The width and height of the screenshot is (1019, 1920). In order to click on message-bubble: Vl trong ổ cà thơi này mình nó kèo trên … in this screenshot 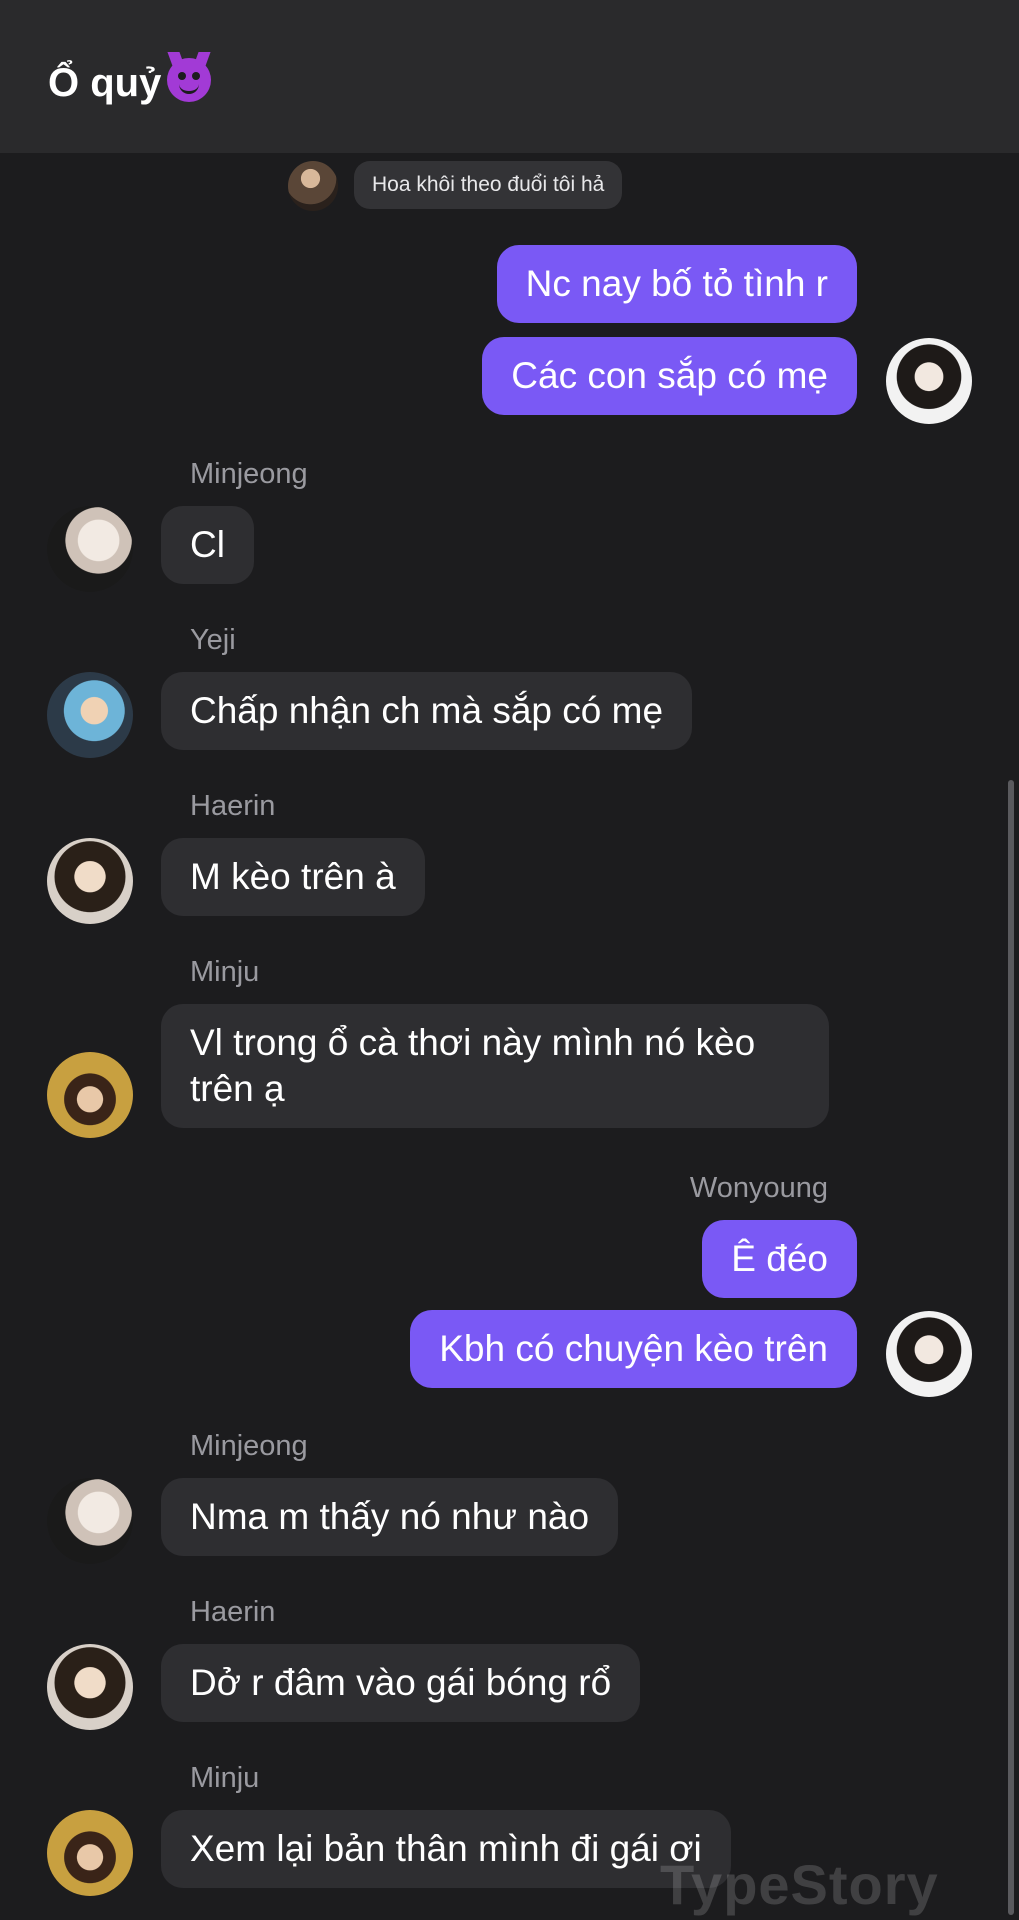, I will do `click(495, 1066)`.